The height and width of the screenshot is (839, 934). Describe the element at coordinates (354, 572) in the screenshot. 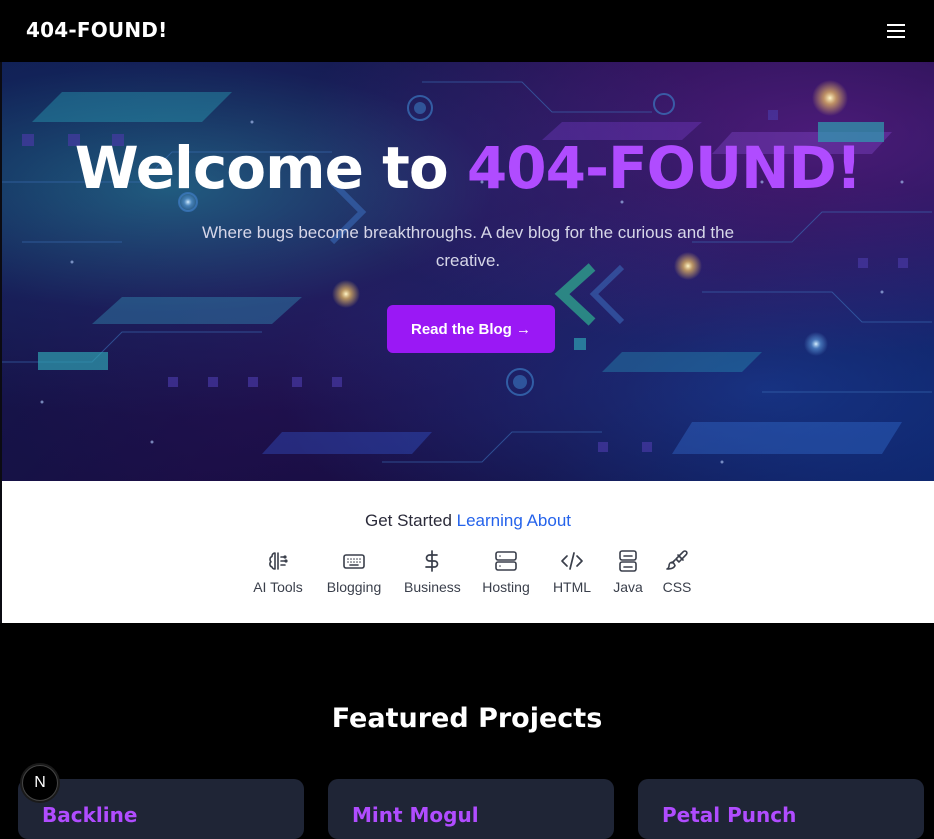

I see `topic-blogging: Blogging` at that location.